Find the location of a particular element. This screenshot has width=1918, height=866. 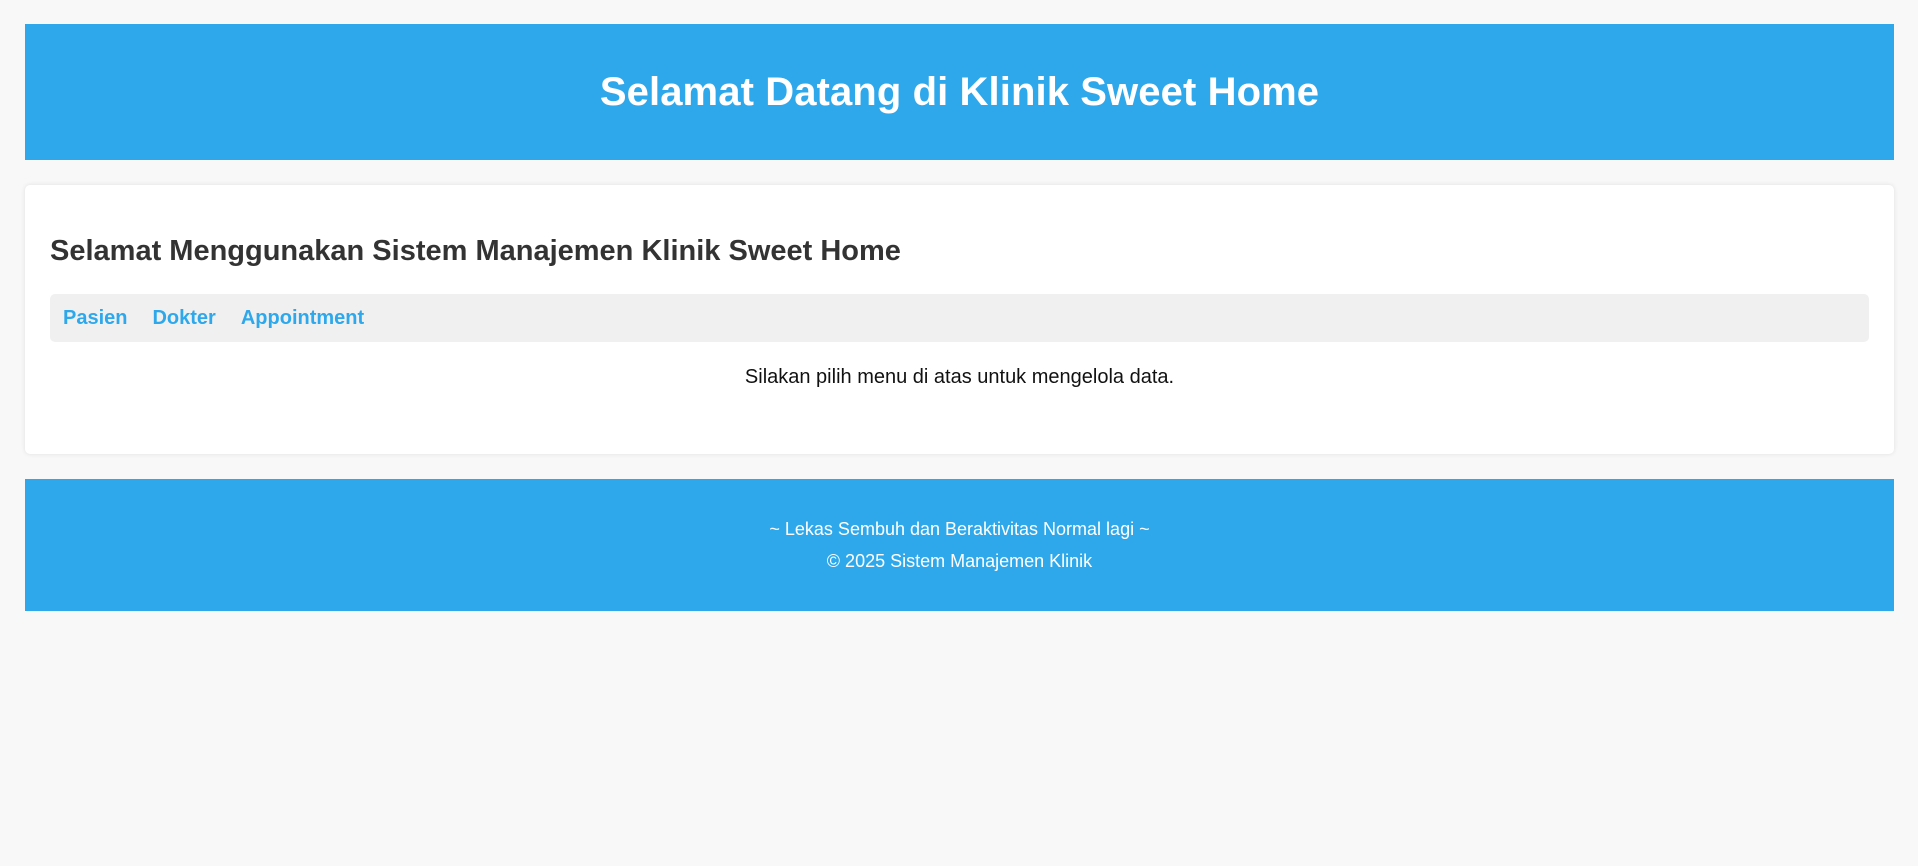

main-nav: Pasien Dokter Appointment is located at coordinates (959, 318).